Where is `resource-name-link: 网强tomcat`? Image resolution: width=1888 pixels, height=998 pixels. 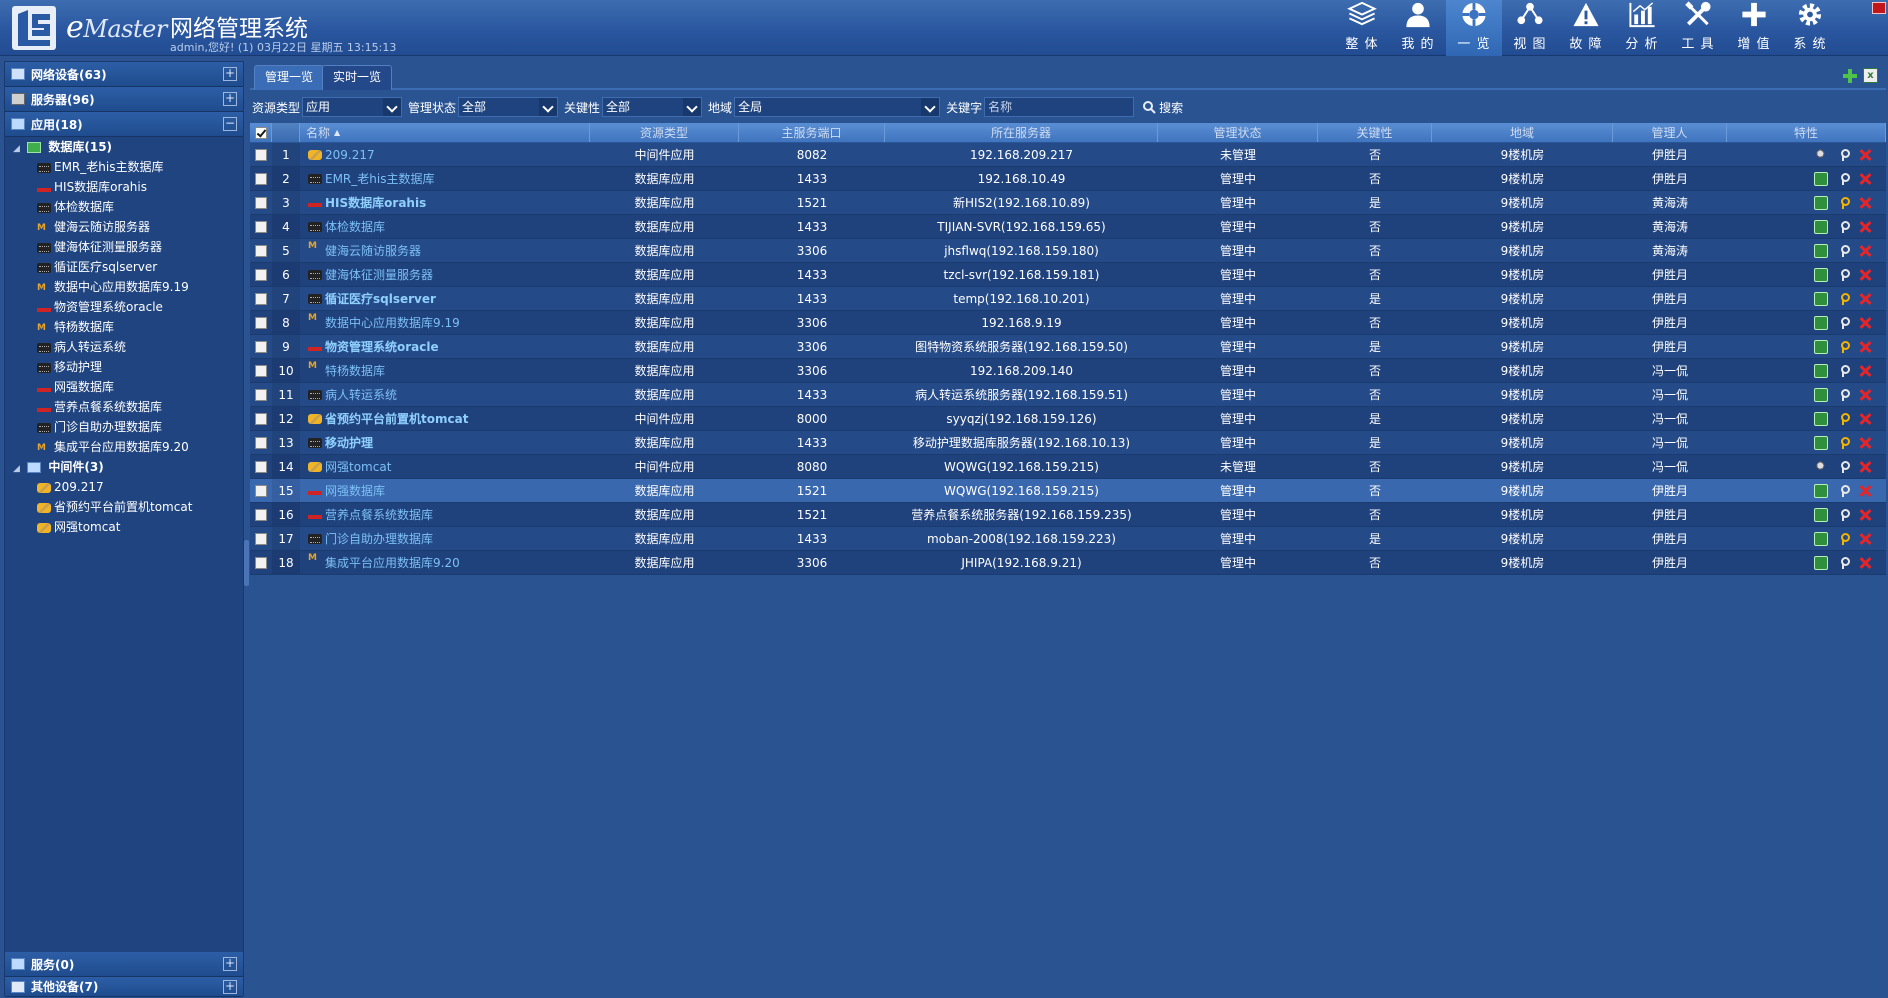 resource-name-link: 网强tomcat is located at coordinates (358, 466).